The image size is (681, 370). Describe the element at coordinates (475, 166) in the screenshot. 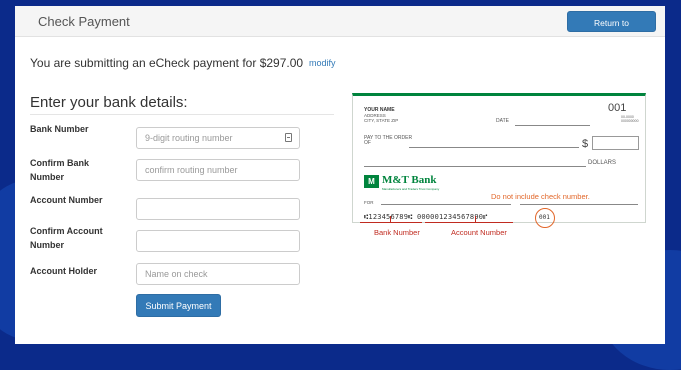

I see `check-dollars-line` at that location.